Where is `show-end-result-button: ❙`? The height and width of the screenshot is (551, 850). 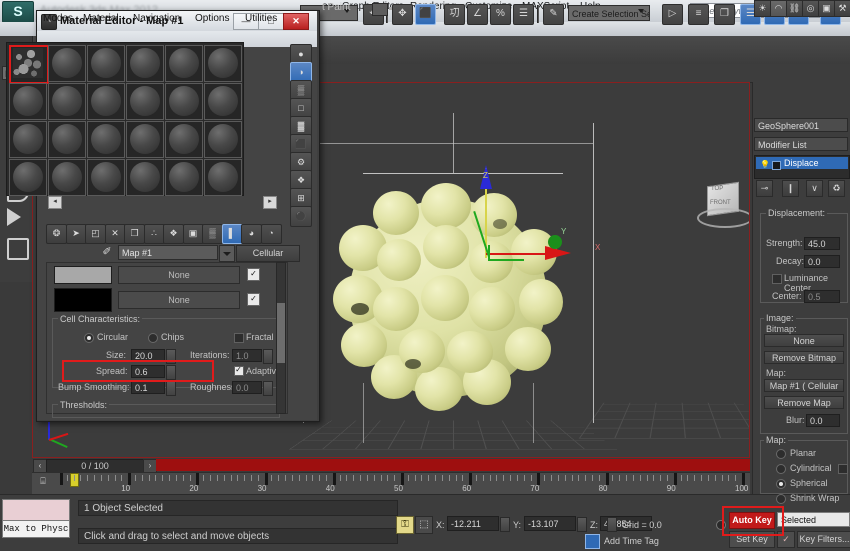
show-end-result-button: ❙ is located at coordinates (790, 188).